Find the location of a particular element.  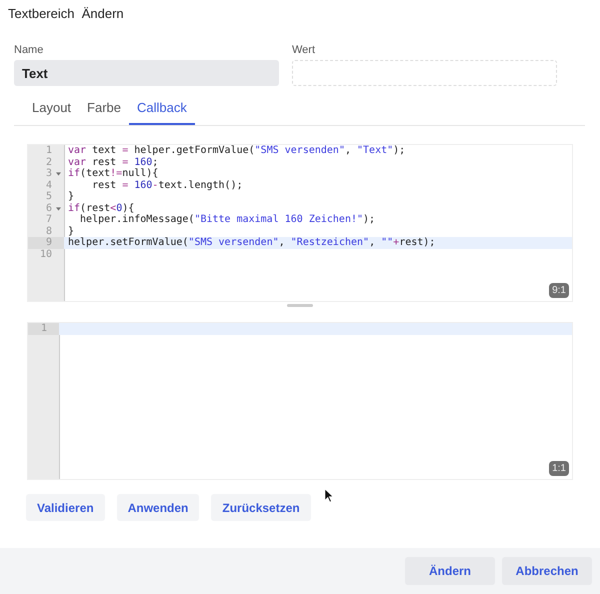

line-number: 6 is located at coordinates (49, 208).